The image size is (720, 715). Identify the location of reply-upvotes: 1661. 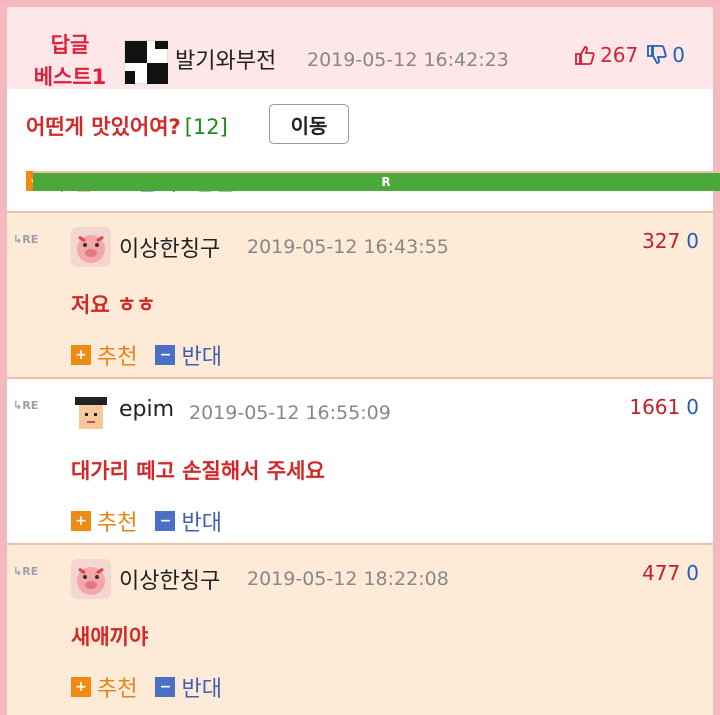
(654, 407).